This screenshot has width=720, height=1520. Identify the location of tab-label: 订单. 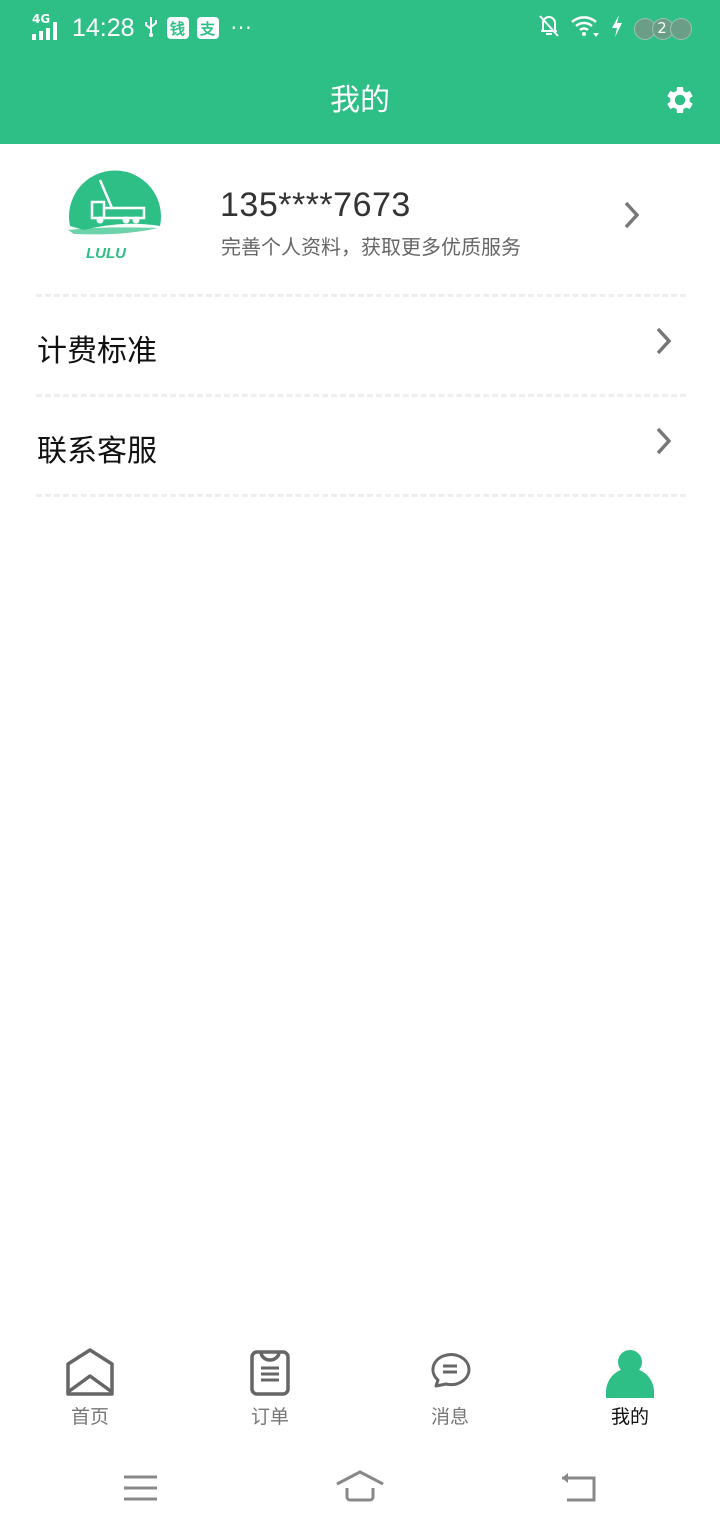
(269, 1417).